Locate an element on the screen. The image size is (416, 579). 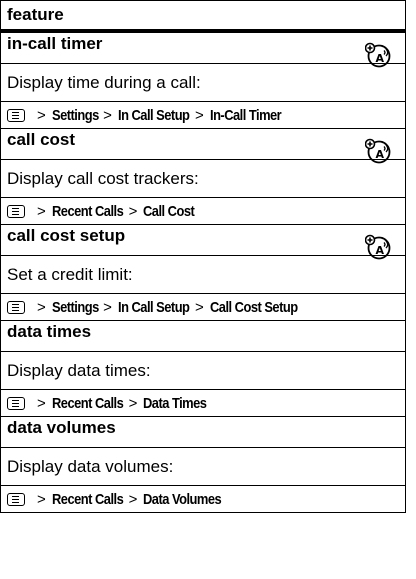
path-step: Data Volumes is located at coordinates (182, 499).